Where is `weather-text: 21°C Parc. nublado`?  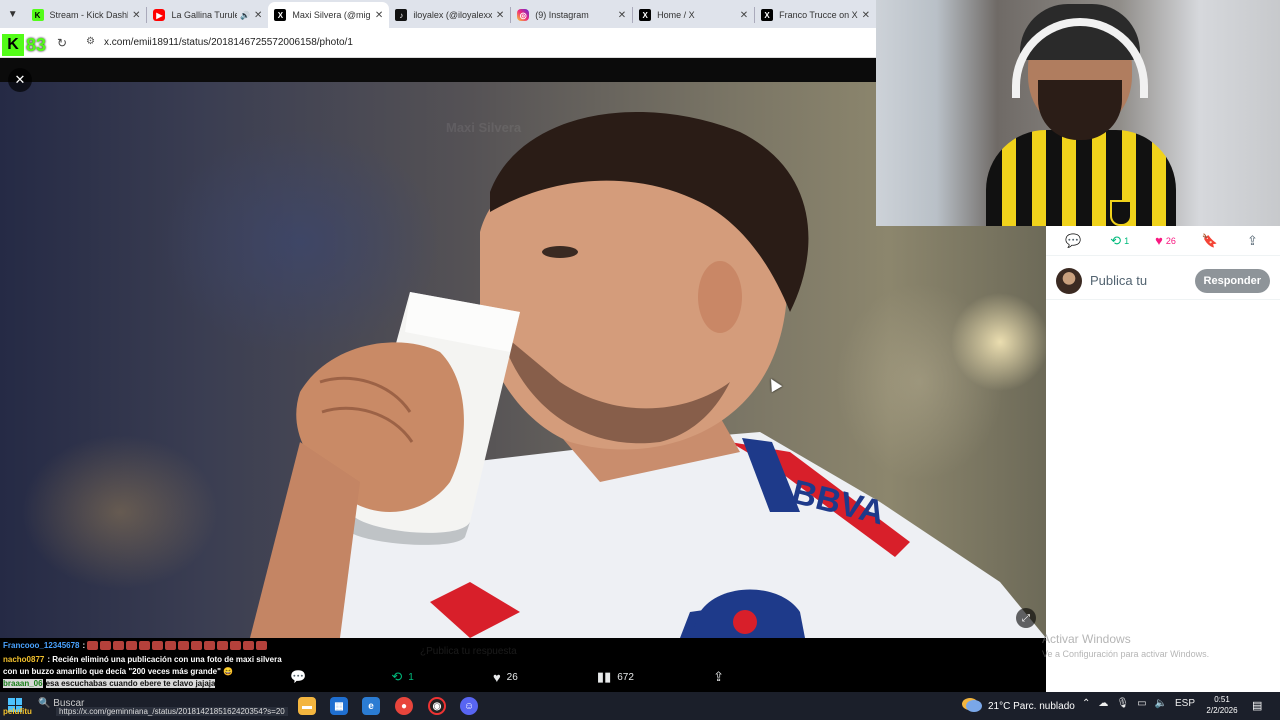
weather-text: 21°C Parc. nublado is located at coordinates (1031, 706).